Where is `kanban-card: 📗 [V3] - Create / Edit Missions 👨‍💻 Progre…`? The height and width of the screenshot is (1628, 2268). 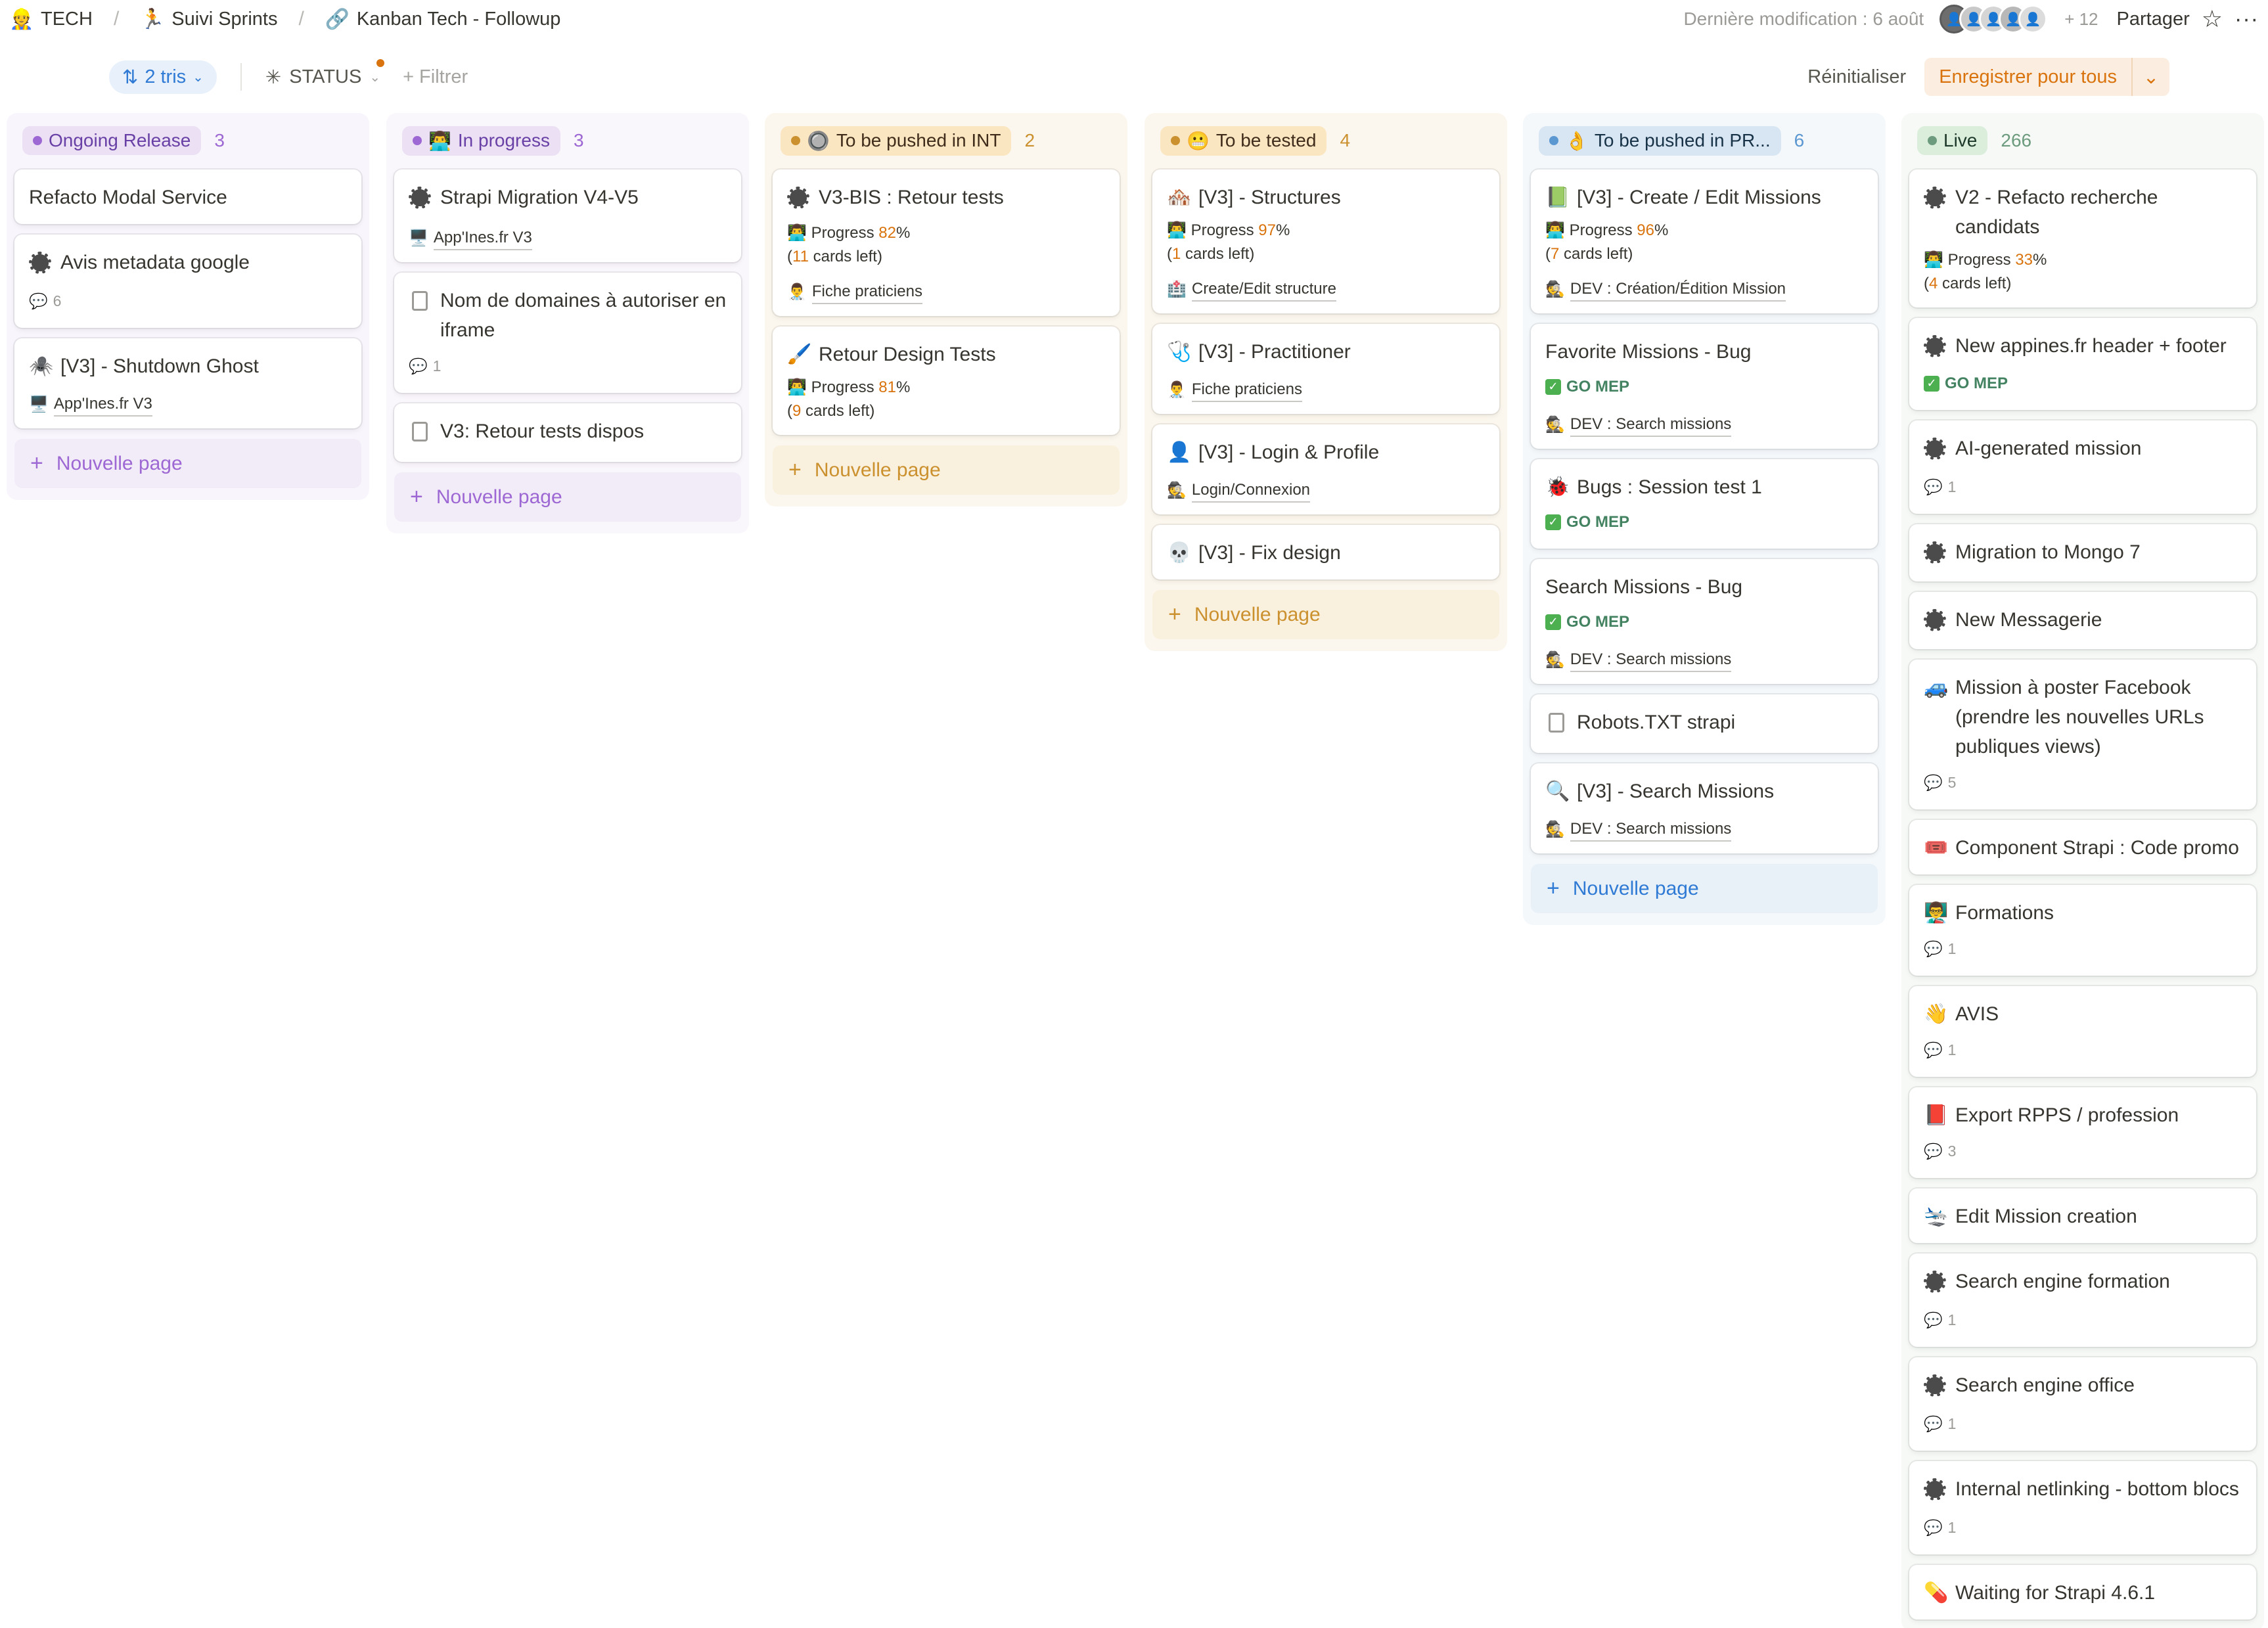
kanban-card: 📗 [V3] - Create / Edit Missions 👨‍💻 Progre… is located at coordinates (1704, 241).